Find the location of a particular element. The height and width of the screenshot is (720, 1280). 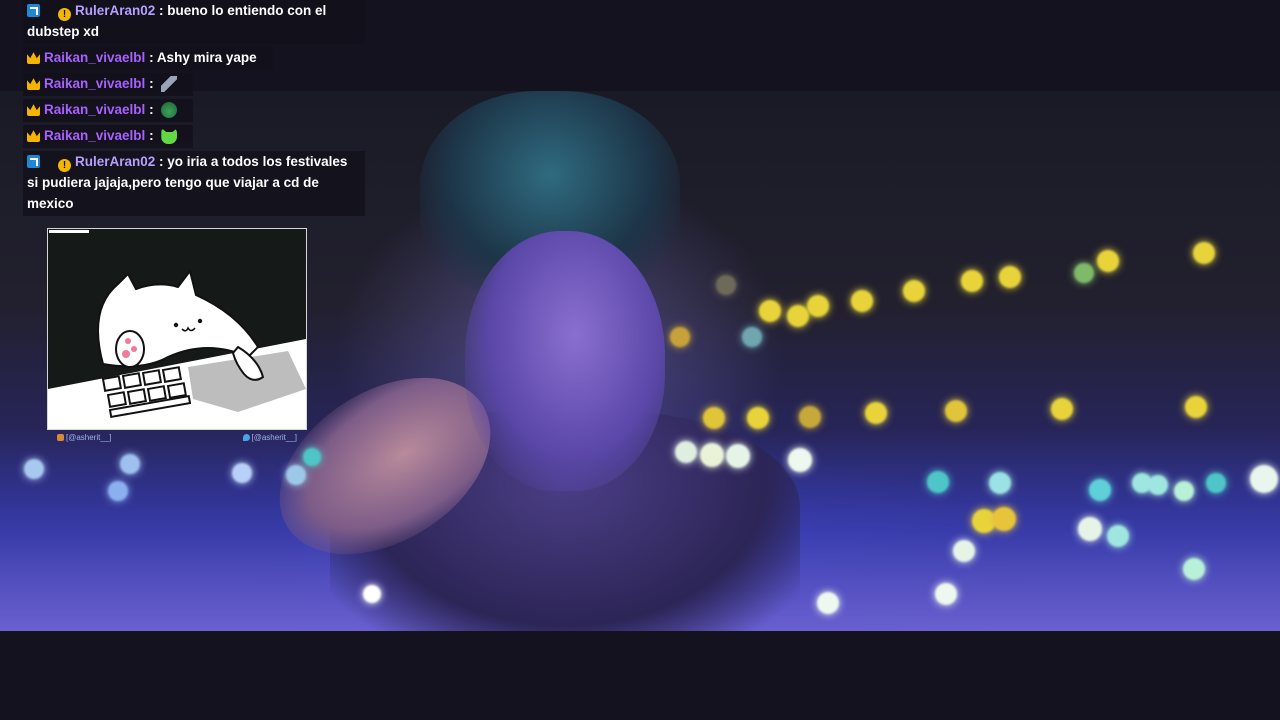

bird-emote-icon is located at coordinates (169, 84).